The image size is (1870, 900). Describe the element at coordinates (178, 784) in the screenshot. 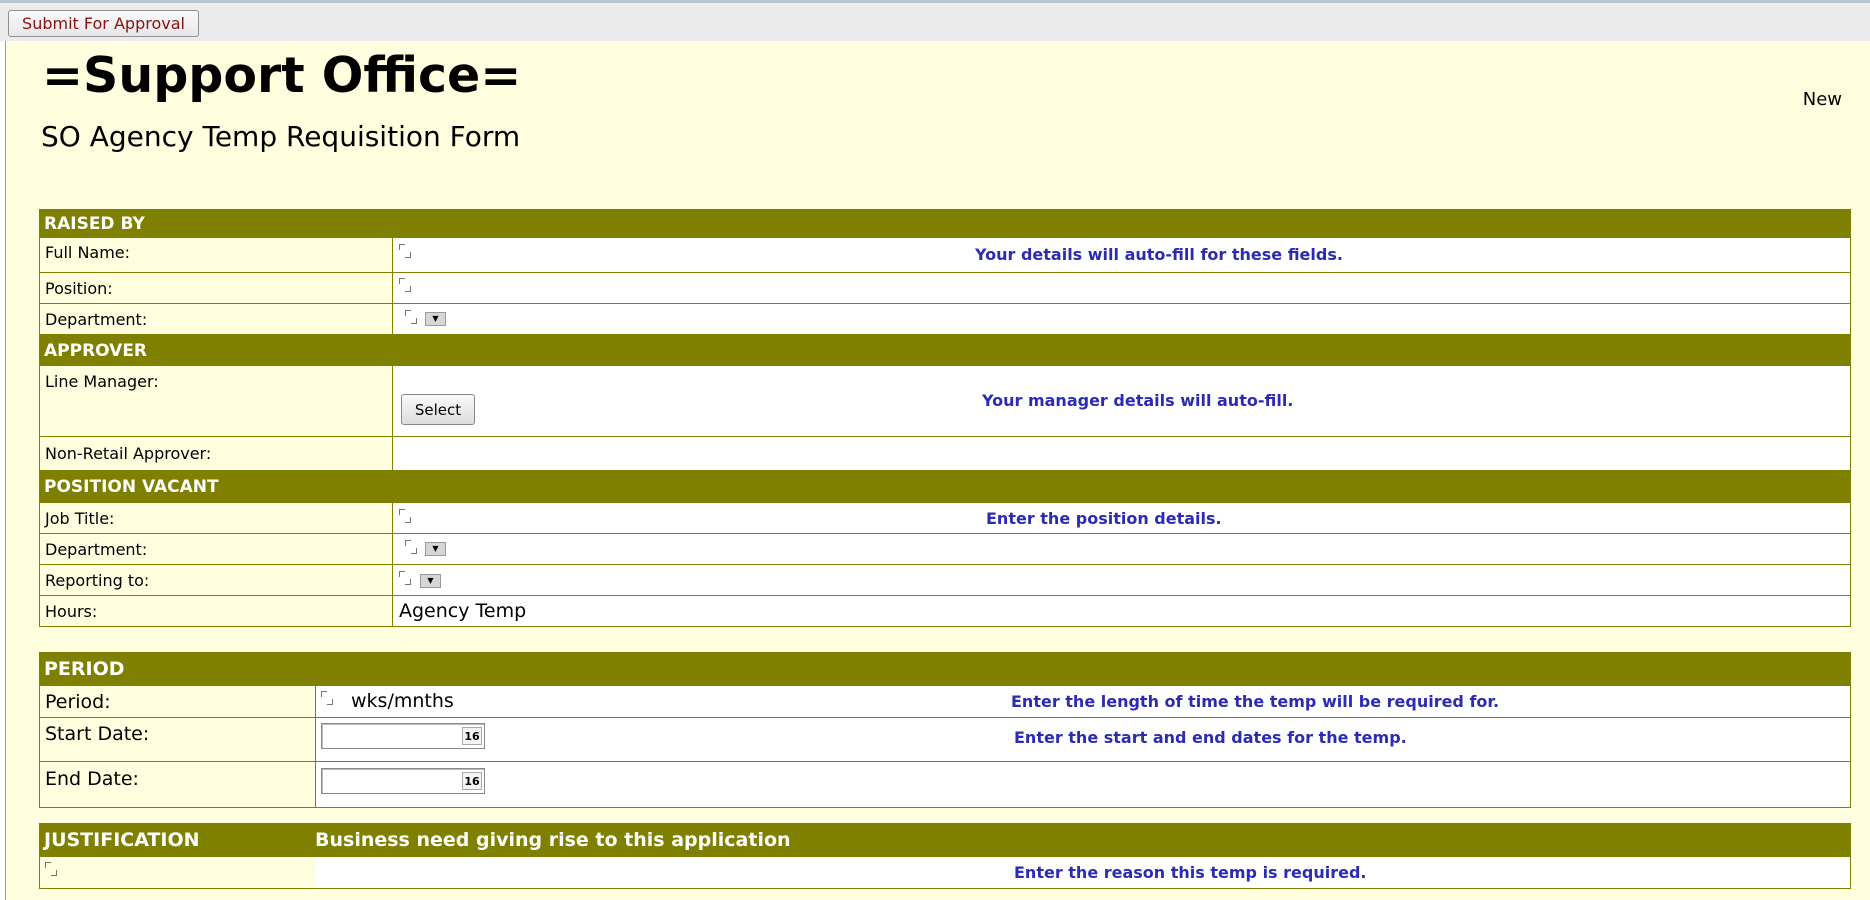

I see `end-date-label: End Date:` at that location.